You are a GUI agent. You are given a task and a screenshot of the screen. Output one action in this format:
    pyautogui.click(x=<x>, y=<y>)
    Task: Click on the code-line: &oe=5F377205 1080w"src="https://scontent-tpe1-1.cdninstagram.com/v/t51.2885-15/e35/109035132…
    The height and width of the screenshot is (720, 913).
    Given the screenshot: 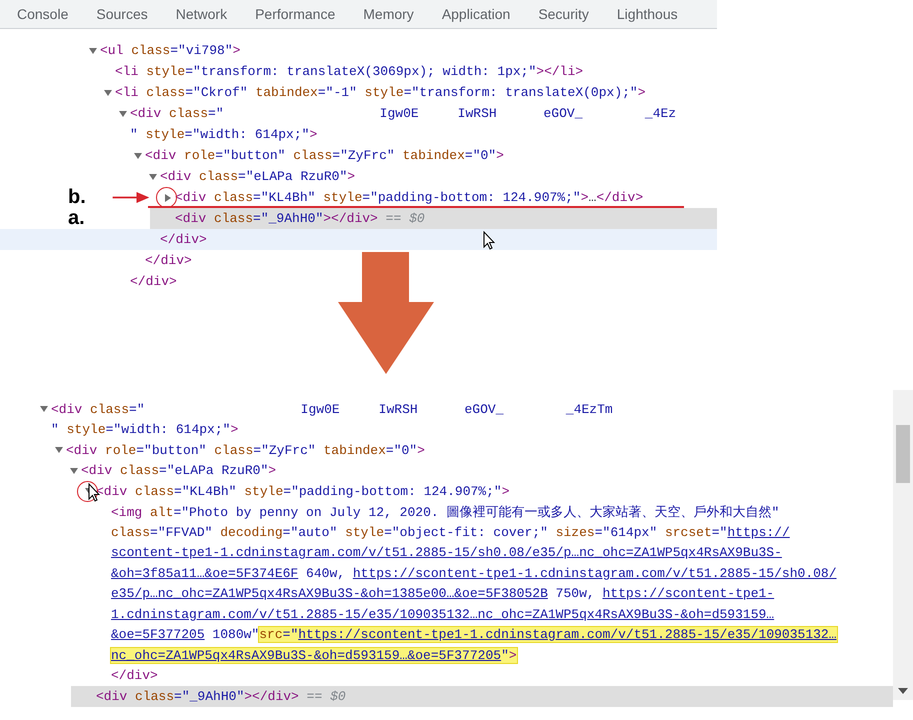 What is the action you would take?
    pyautogui.click(x=474, y=634)
    